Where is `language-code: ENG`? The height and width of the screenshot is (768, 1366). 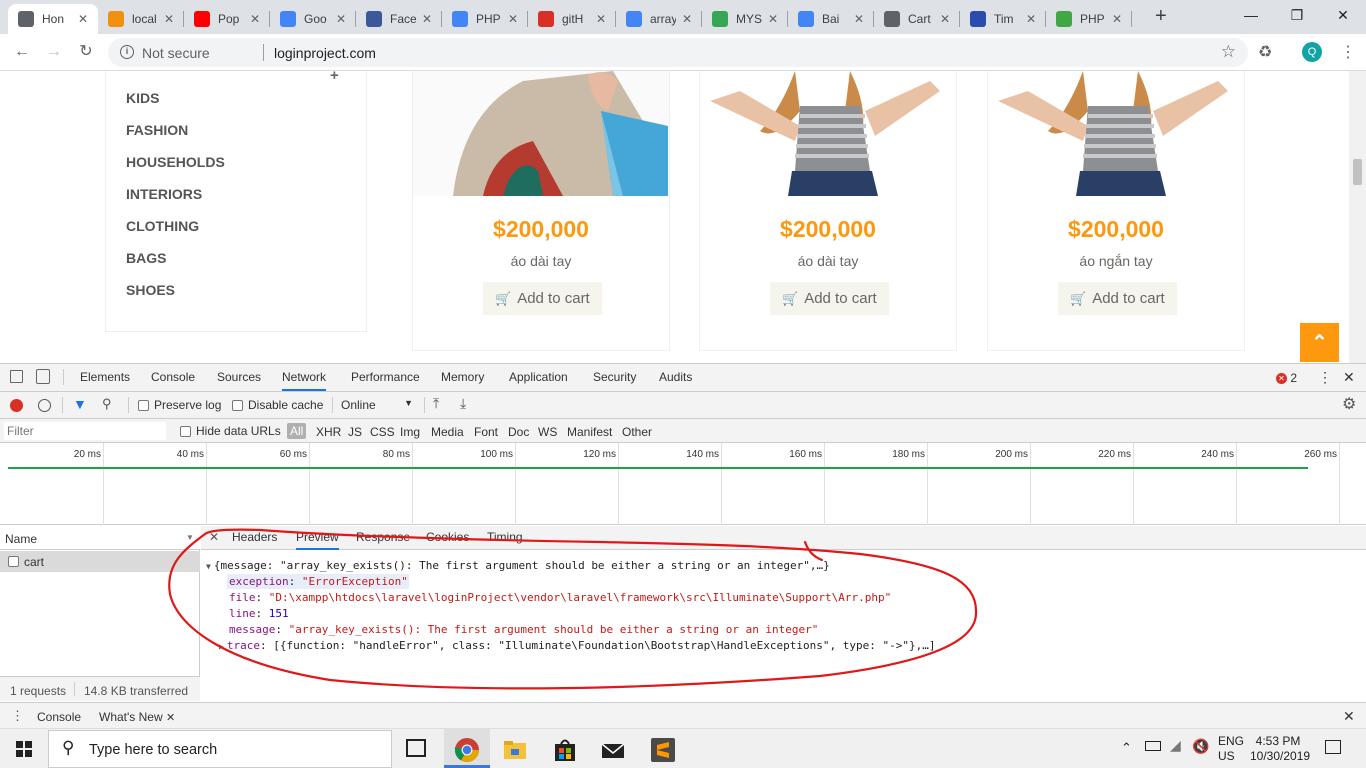 language-code: ENG is located at coordinates (1231, 741).